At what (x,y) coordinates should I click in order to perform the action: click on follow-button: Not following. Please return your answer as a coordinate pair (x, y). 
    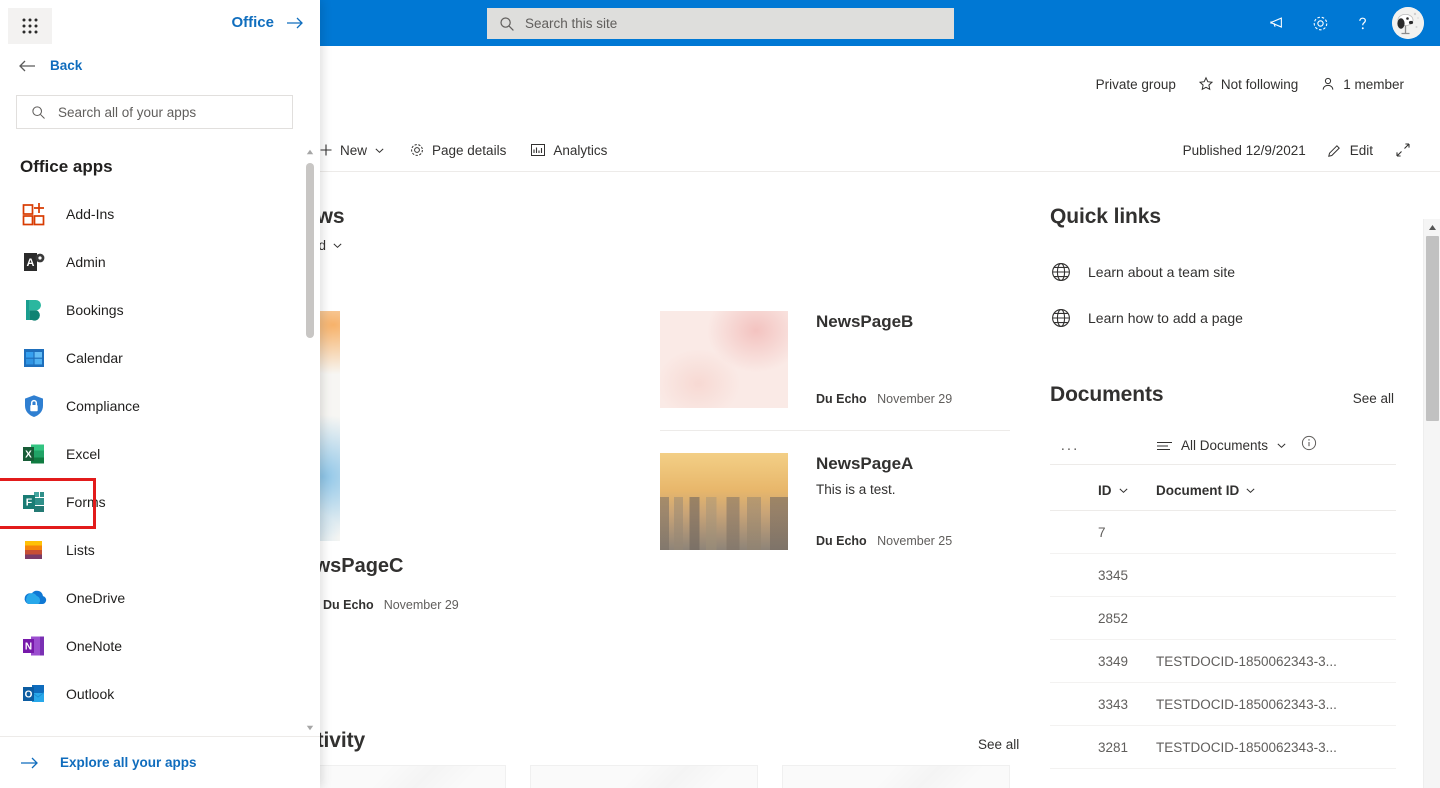
    Looking at the image, I should click on (1248, 84).